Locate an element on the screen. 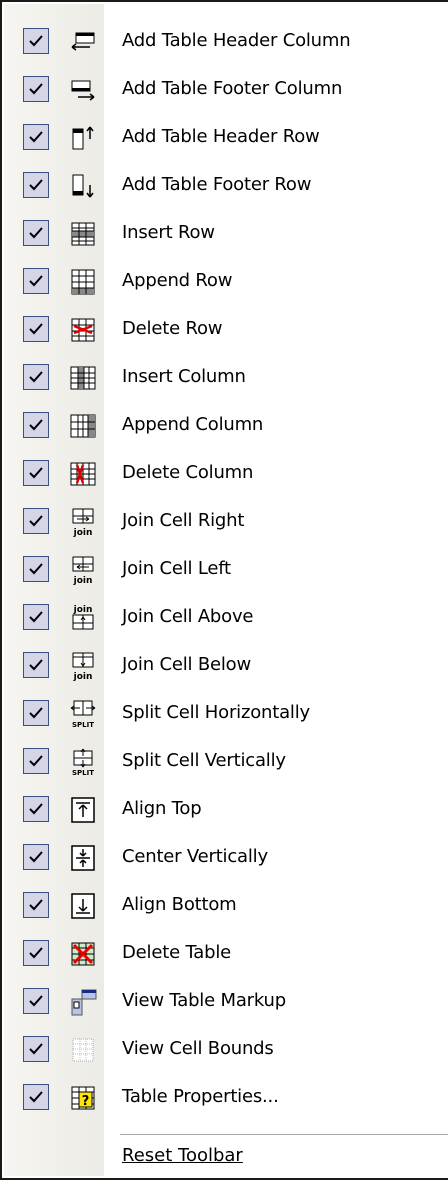 Image resolution: width=448 pixels, height=1180 pixels. delete-table-icon is located at coordinates (83, 954).